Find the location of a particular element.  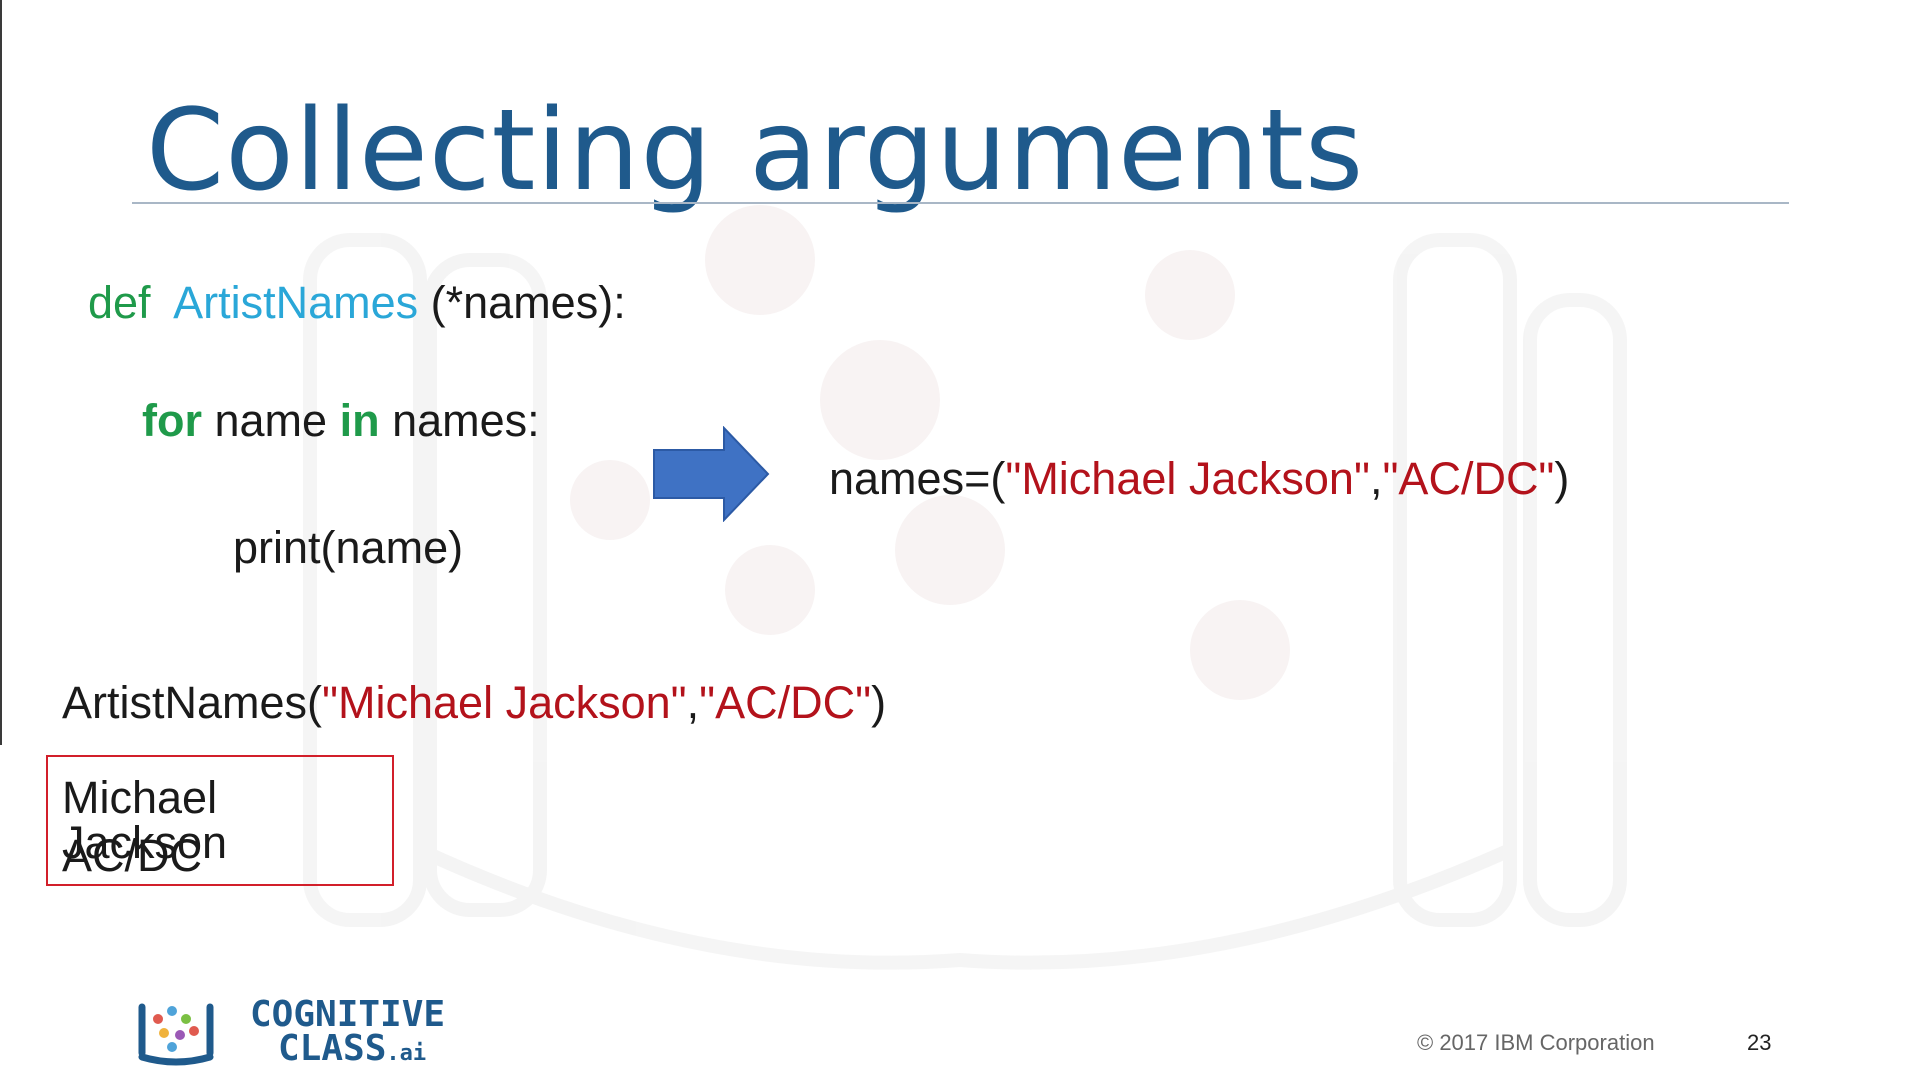

function-params: (*names): is located at coordinates (522, 302).